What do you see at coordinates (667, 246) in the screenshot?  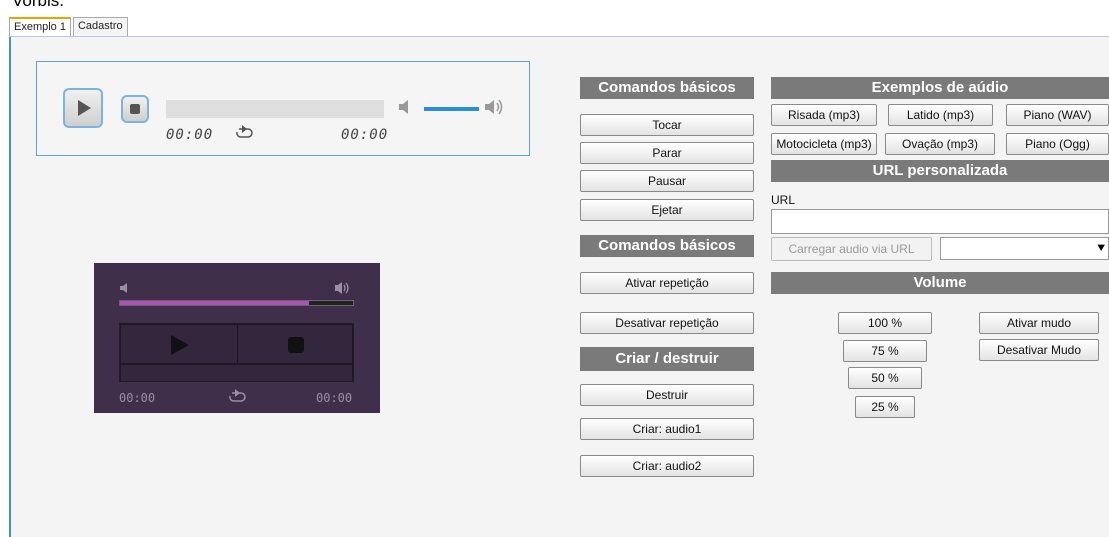 I see `basic-commands-header-2: Comandos básicos` at bounding box center [667, 246].